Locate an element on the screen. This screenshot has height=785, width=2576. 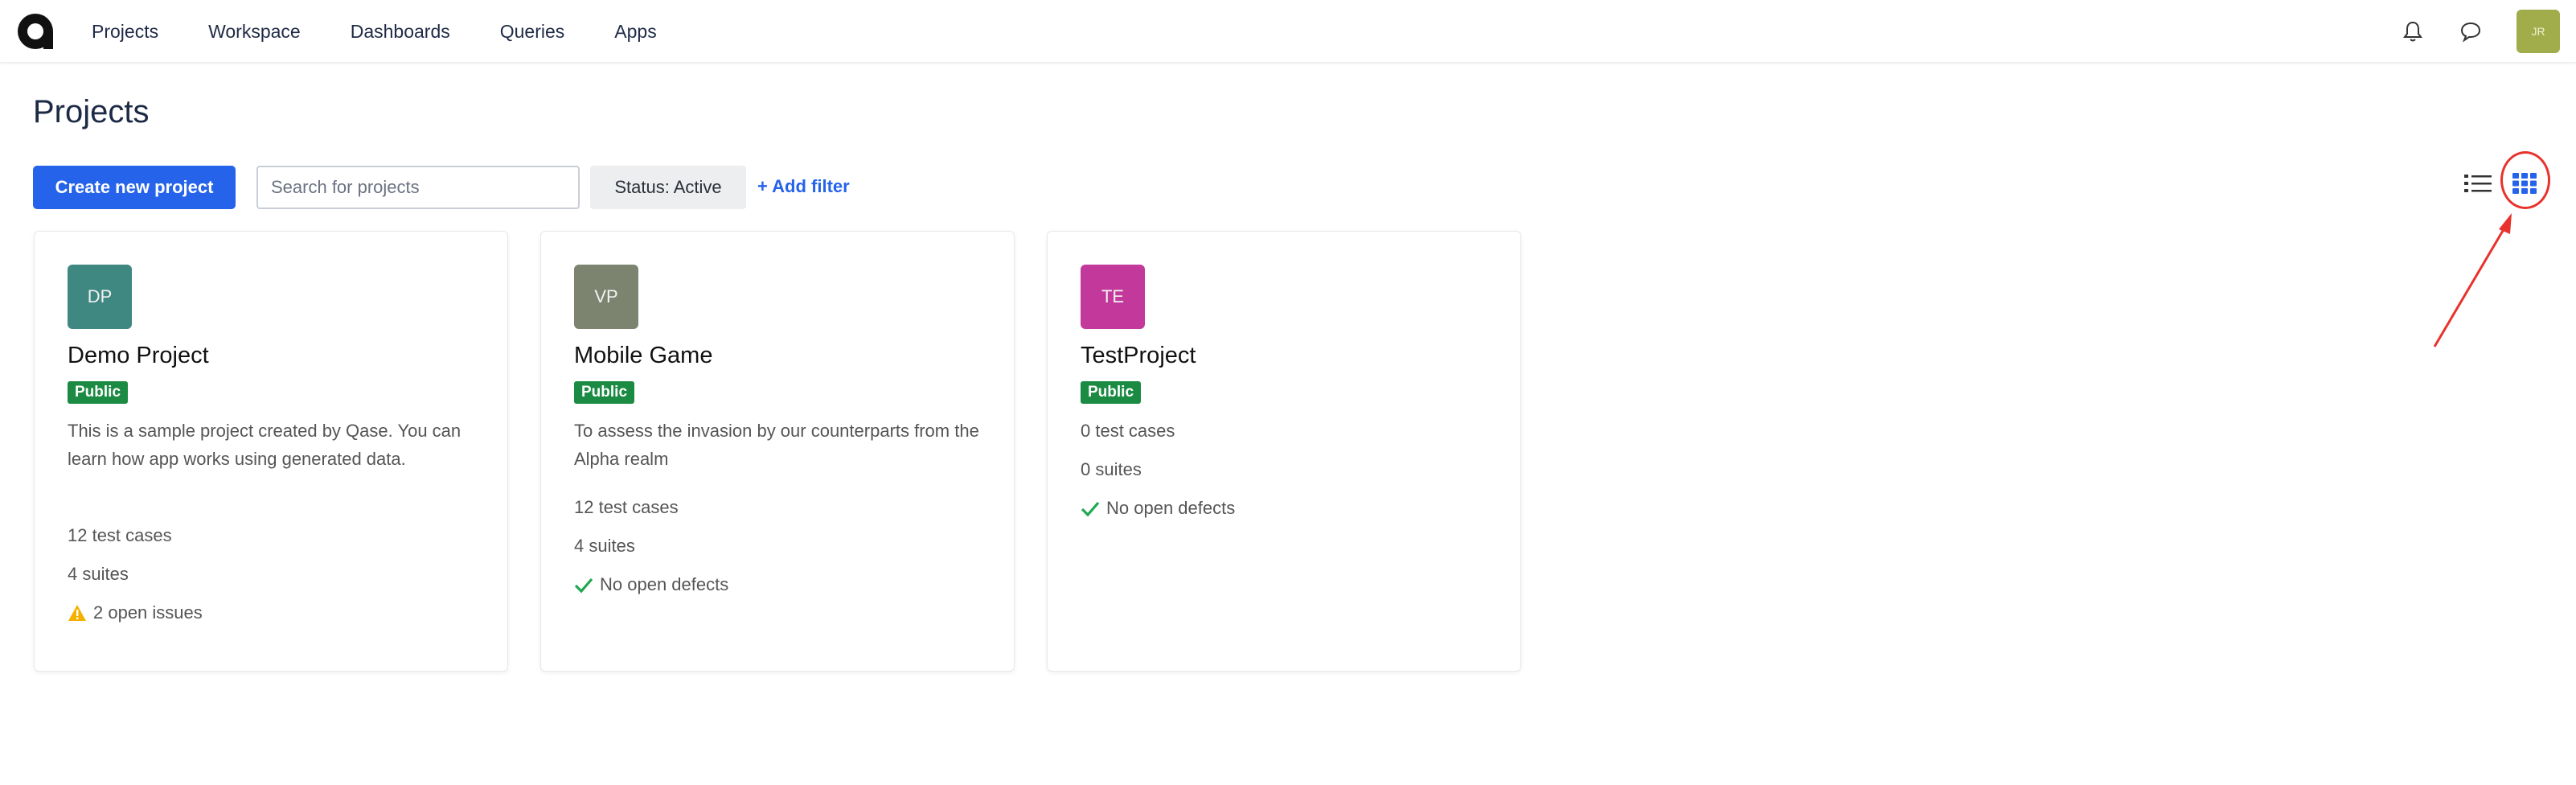
qase-logo-icon is located at coordinates (36, 31).